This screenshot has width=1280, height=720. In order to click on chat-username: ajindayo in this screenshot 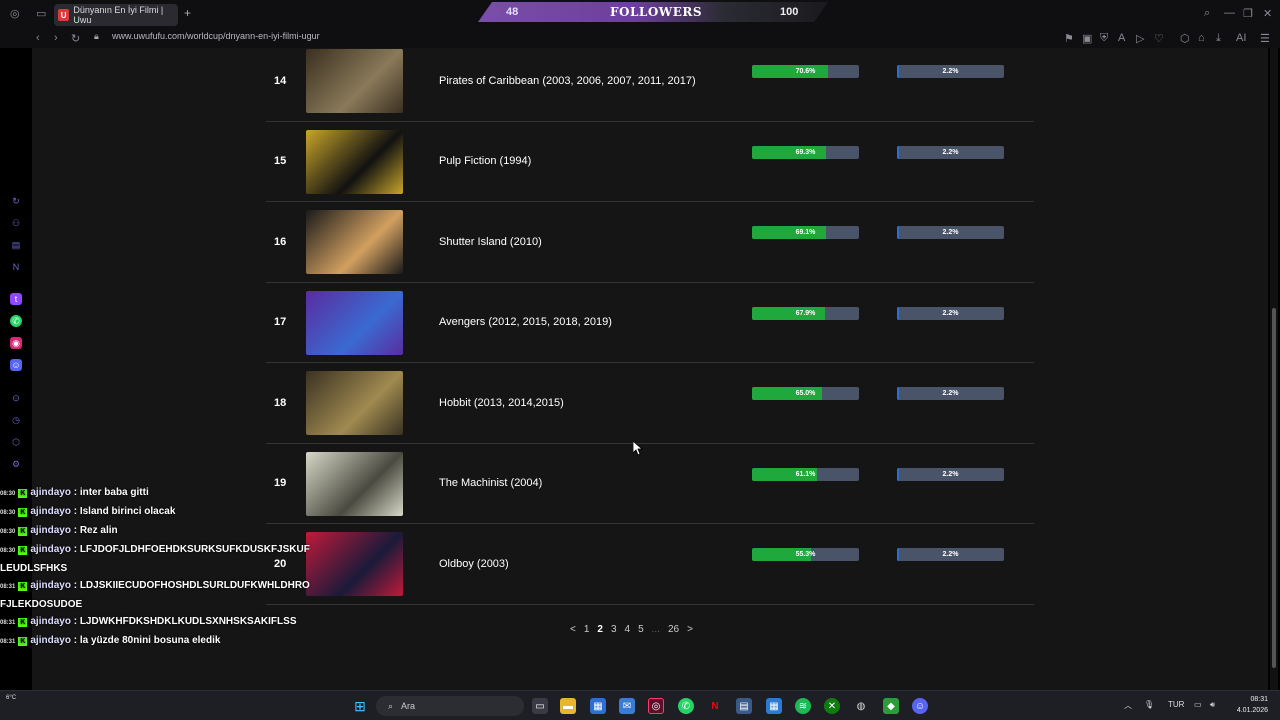, I will do `click(50, 621)`.